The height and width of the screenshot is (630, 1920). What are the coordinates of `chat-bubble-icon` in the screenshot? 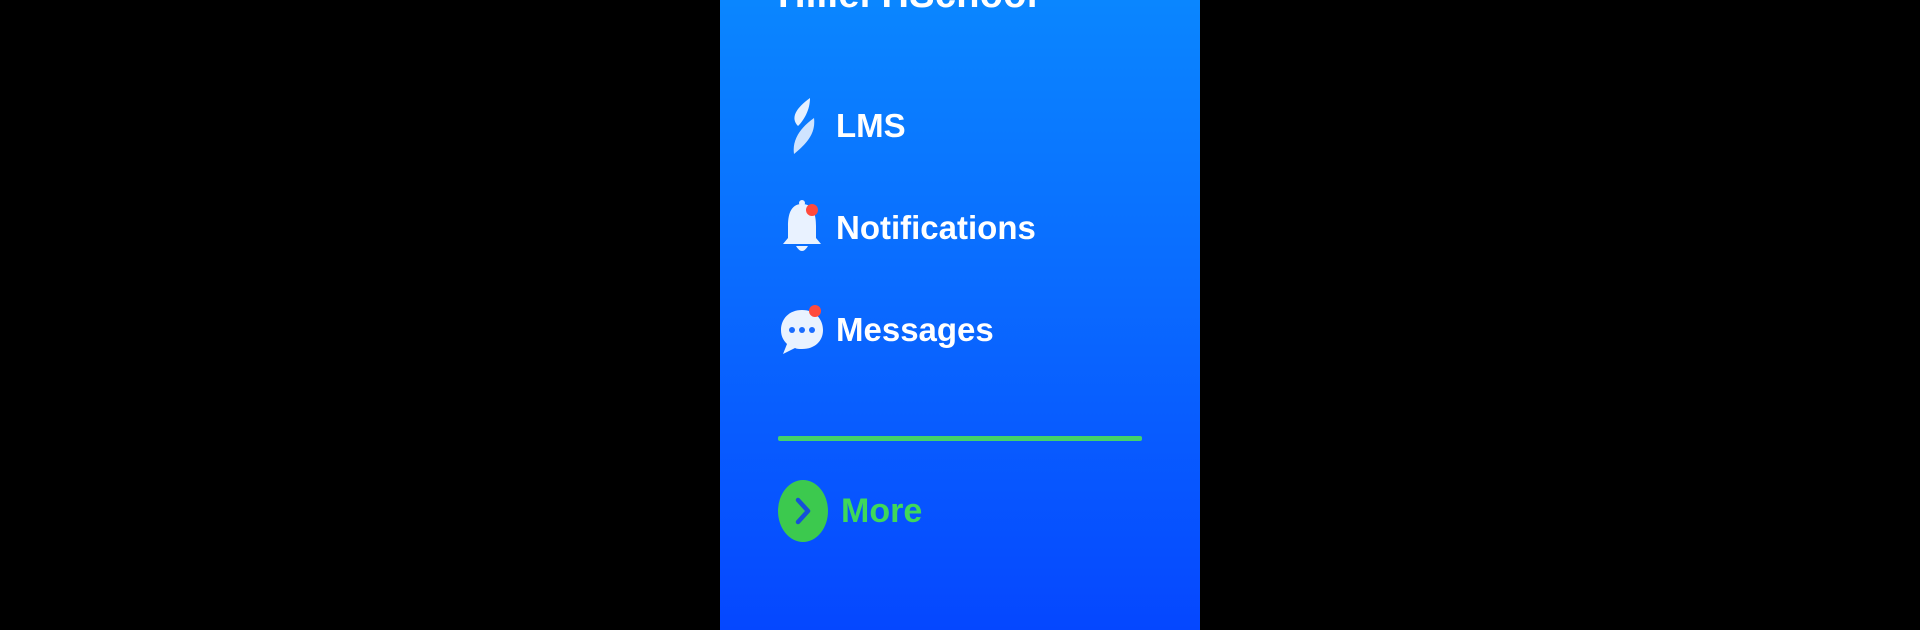 It's located at (802, 330).